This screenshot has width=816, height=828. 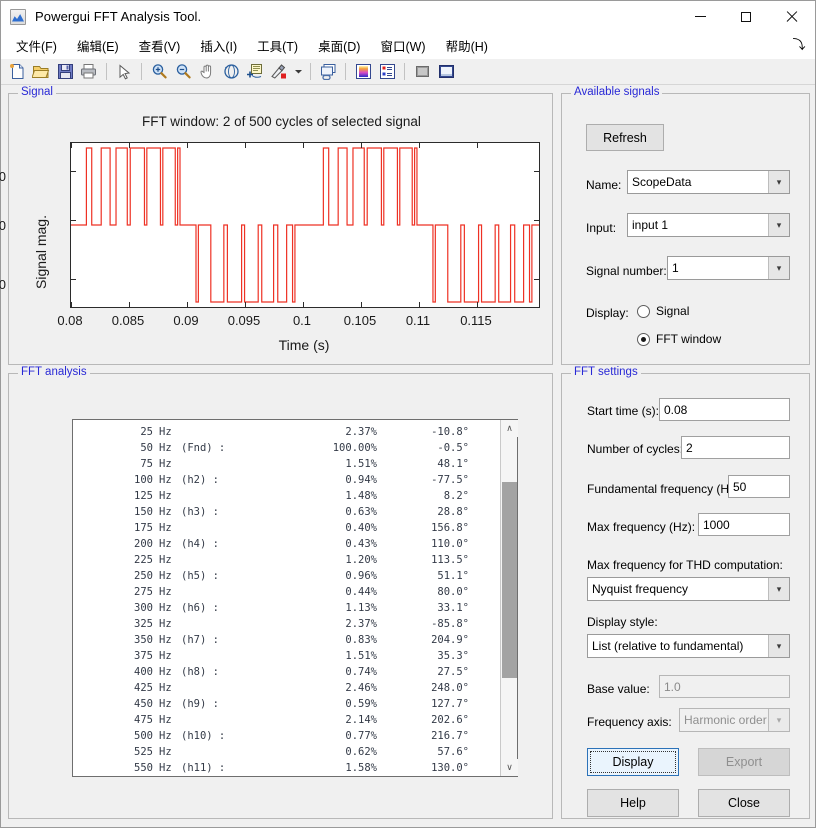 I want to click on fundamental-frequency-input: 50, so click(x=759, y=486).